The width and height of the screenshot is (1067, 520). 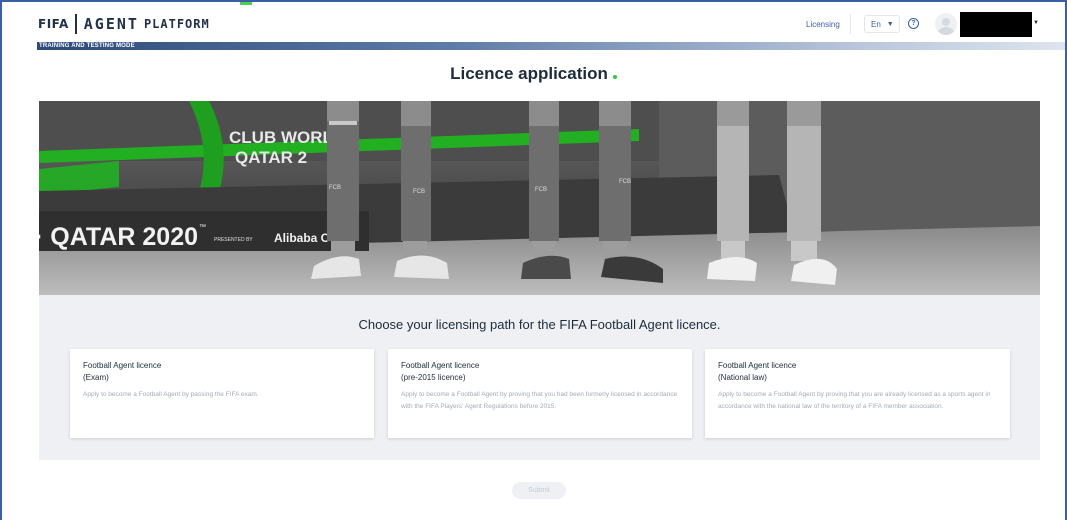 What do you see at coordinates (890, 24) in the screenshot?
I see `chevron-down-icon: ▼` at bounding box center [890, 24].